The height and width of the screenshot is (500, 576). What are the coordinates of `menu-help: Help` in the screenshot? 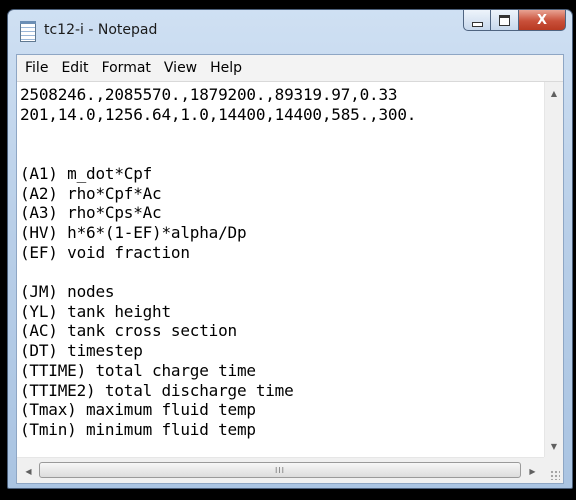 It's located at (227, 68).